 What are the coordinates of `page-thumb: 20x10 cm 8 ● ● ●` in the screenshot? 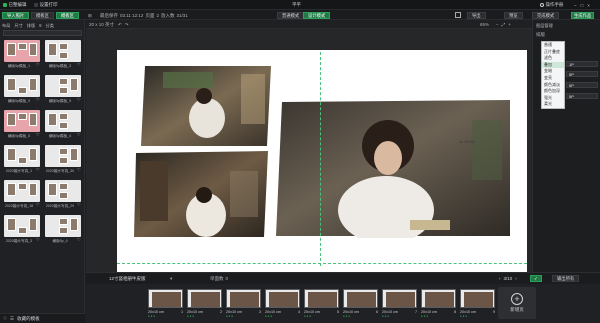 It's located at (438, 304).